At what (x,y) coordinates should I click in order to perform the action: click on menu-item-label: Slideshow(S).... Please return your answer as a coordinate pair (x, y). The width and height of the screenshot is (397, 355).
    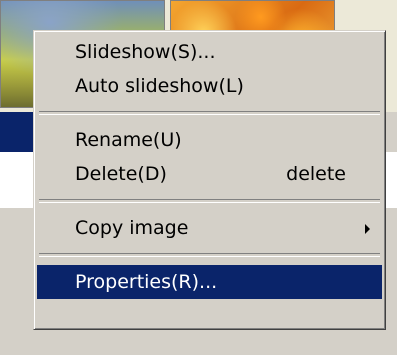
    Looking at the image, I should click on (145, 52).